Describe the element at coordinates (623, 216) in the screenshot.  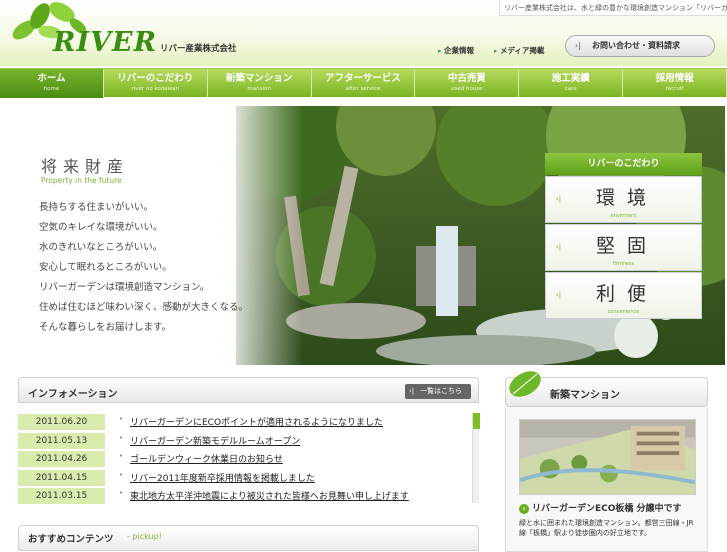
I see `card-subtitle: envirment` at that location.